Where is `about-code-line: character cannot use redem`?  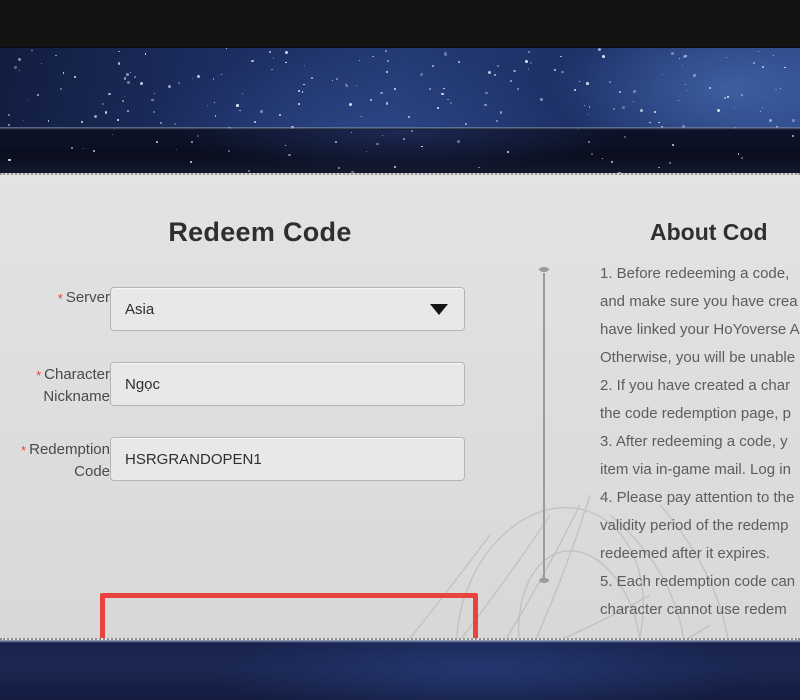 about-code-line: character cannot use redem is located at coordinates (693, 609).